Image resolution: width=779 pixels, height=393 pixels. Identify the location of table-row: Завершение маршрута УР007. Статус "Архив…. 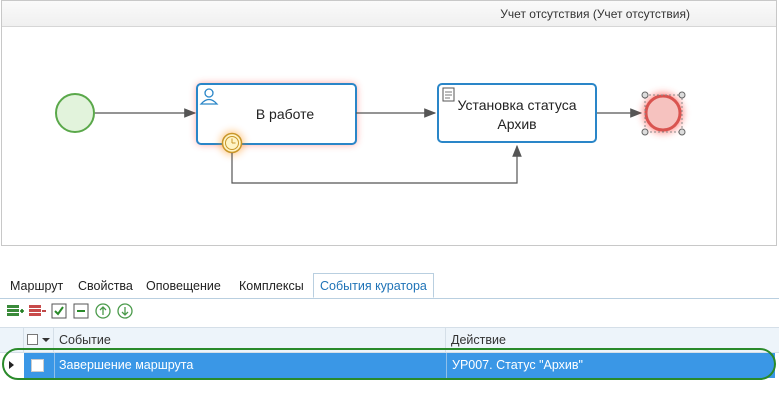
(389, 365).